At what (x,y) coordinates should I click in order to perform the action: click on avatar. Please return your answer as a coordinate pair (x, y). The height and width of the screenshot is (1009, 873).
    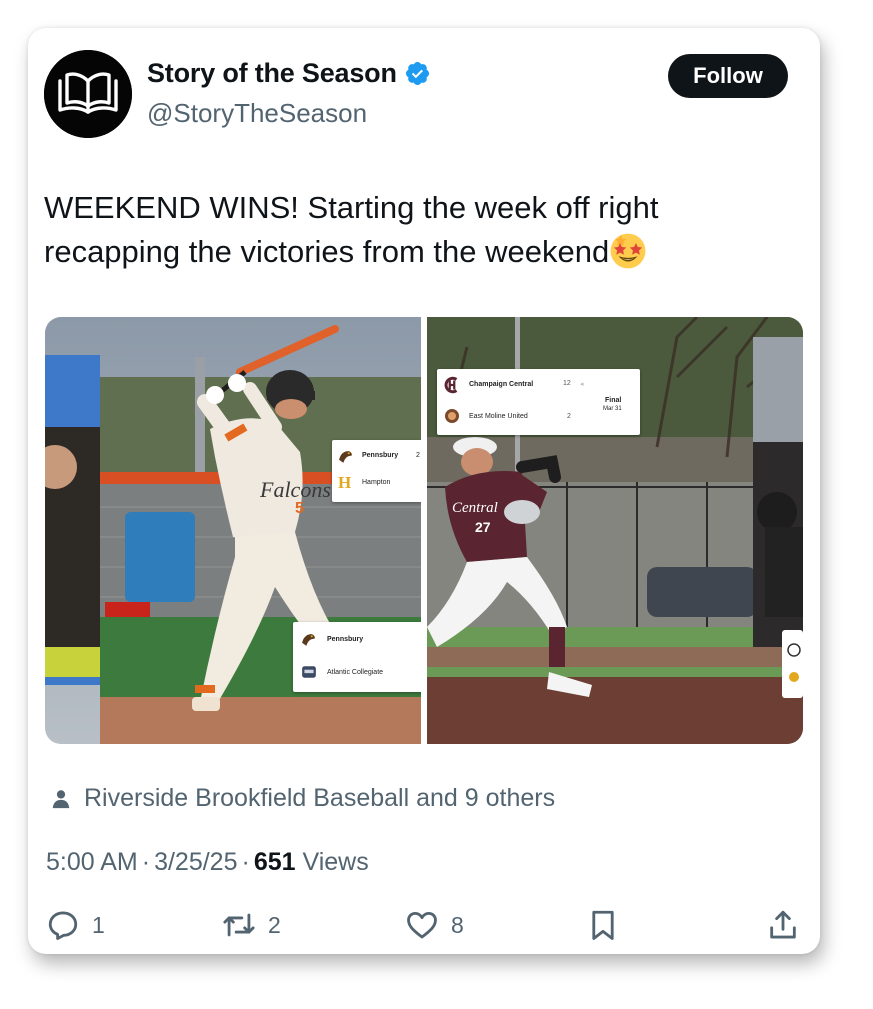
    Looking at the image, I should click on (88, 94).